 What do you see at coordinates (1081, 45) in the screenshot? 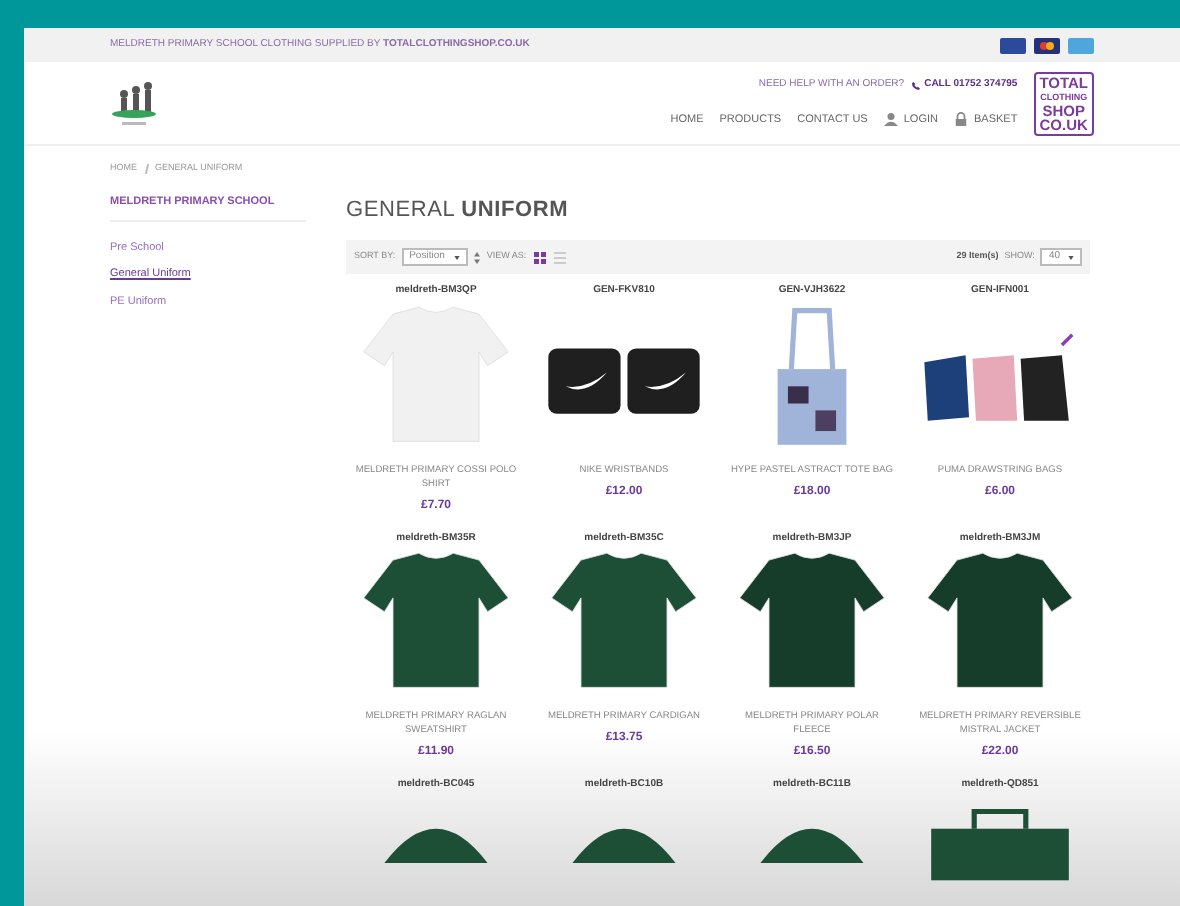
I see `amex-card-icon` at bounding box center [1081, 45].